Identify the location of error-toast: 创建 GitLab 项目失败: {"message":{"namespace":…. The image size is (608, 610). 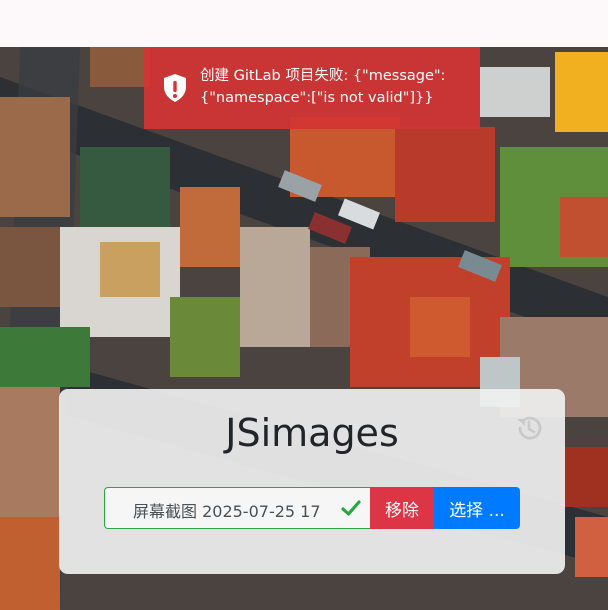
(312, 88).